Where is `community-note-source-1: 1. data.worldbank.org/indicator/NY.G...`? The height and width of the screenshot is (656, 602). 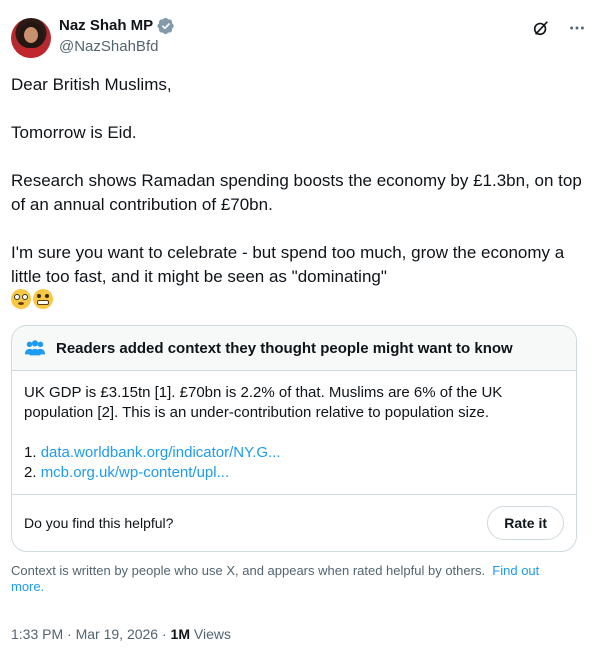
community-note-source-1: 1. data.worldbank.org/indicator/NY.G... is located at coordinates (152, 452).